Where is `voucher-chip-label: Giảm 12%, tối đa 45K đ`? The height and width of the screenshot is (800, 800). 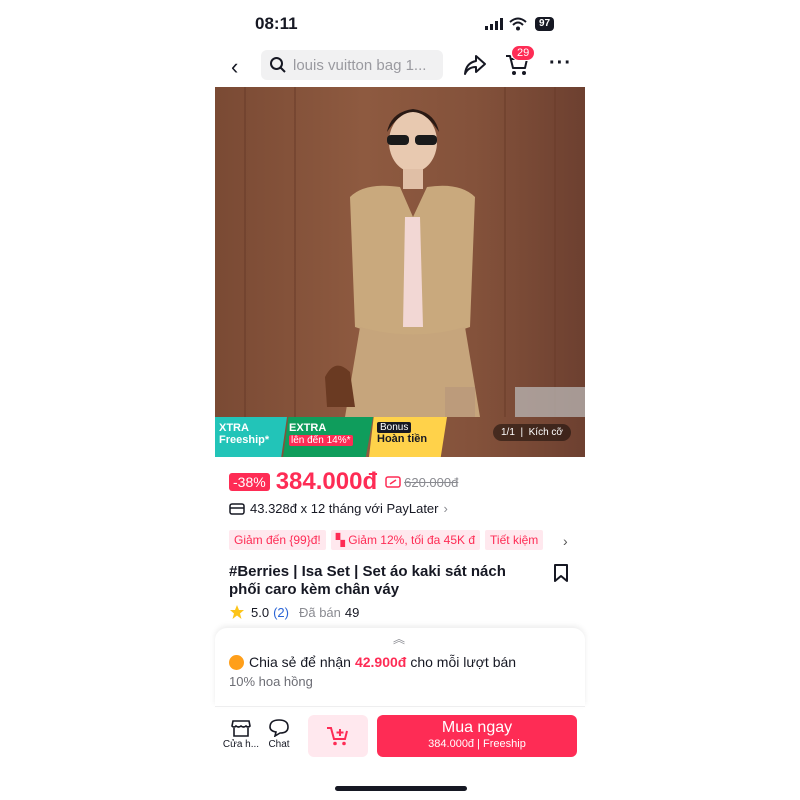
voucher-chip-label: Giảm 12%, tối đa 45K đ is located at coordinates (412, 540).